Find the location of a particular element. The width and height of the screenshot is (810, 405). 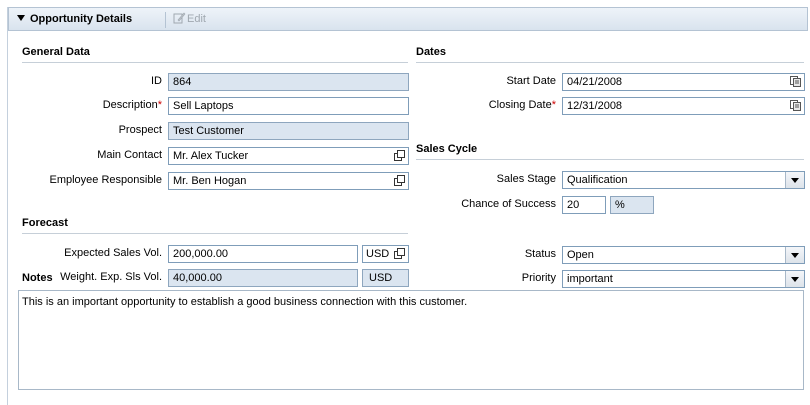

weighted-currency-field: USD is located at coordinates (385, 278).